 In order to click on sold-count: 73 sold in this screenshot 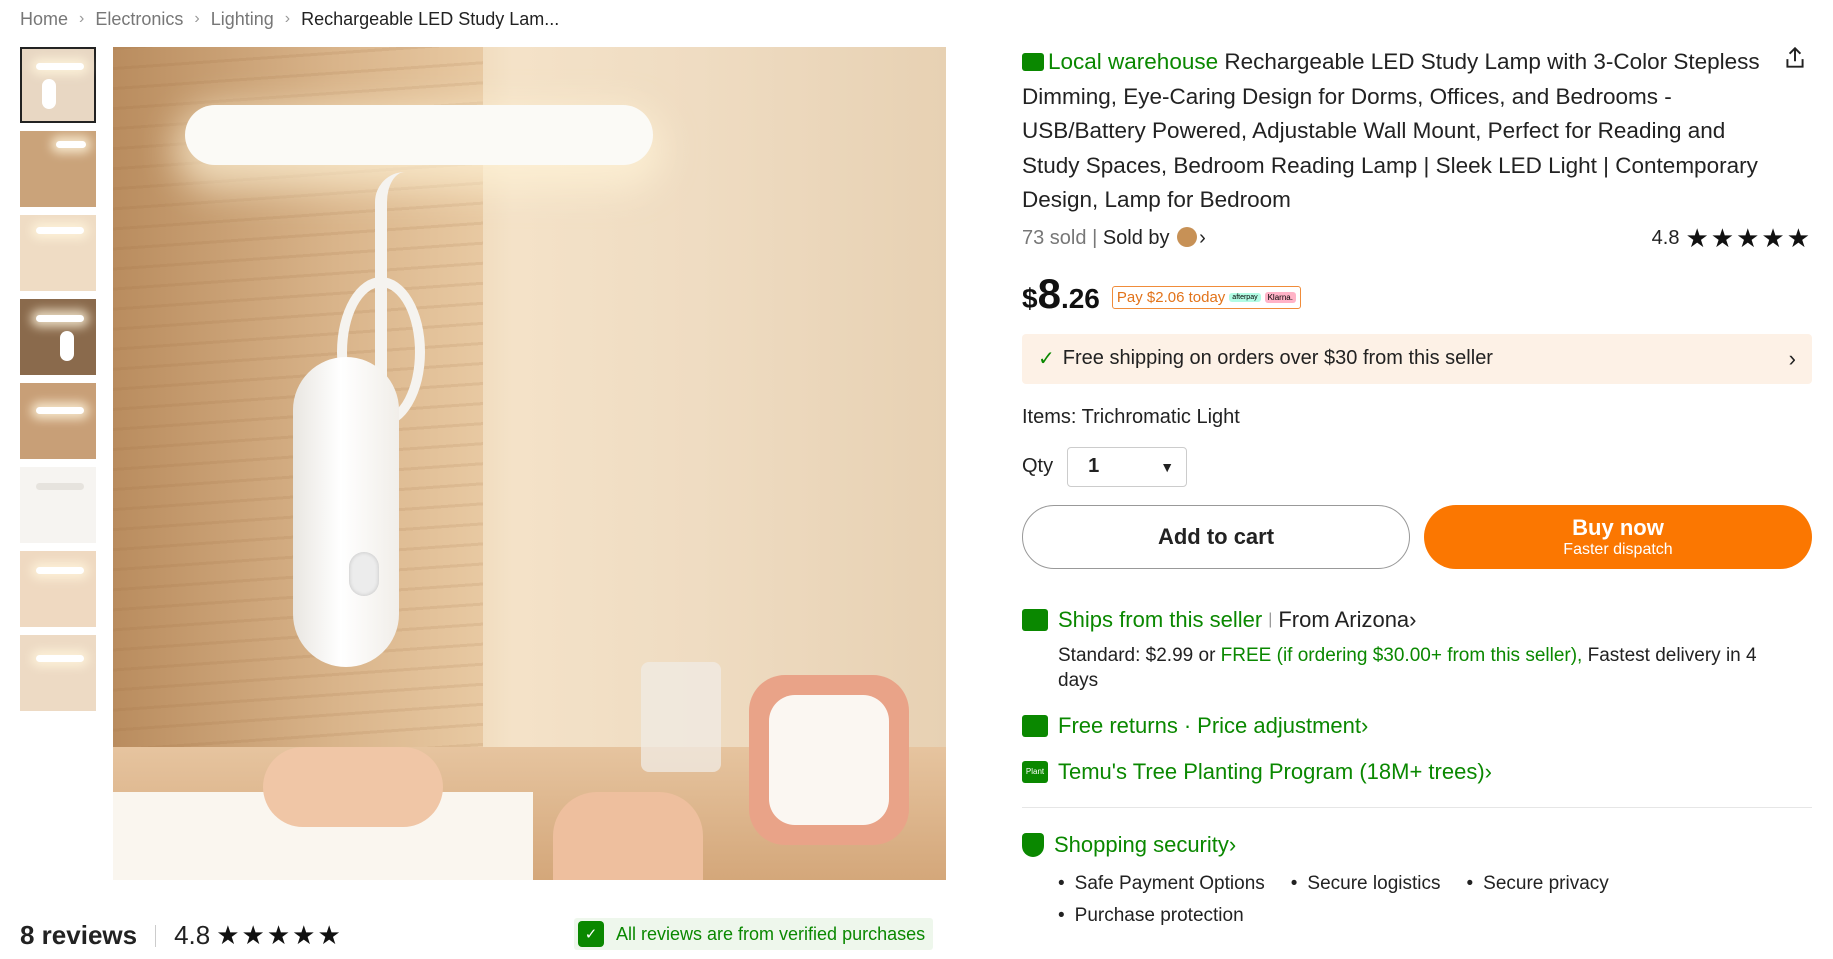, I will do `click(1054, 238)`.